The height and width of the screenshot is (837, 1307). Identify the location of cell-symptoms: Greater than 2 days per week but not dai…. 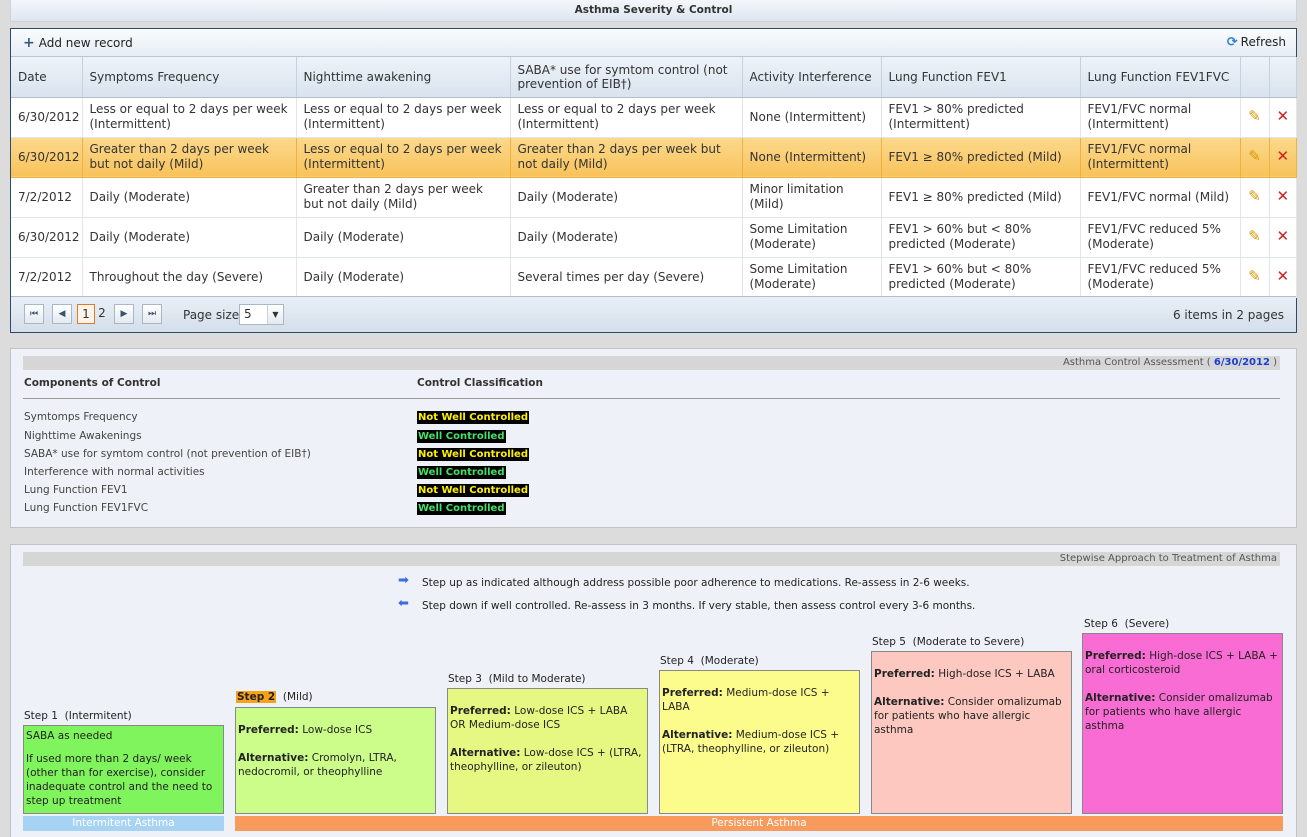
(189, 157).